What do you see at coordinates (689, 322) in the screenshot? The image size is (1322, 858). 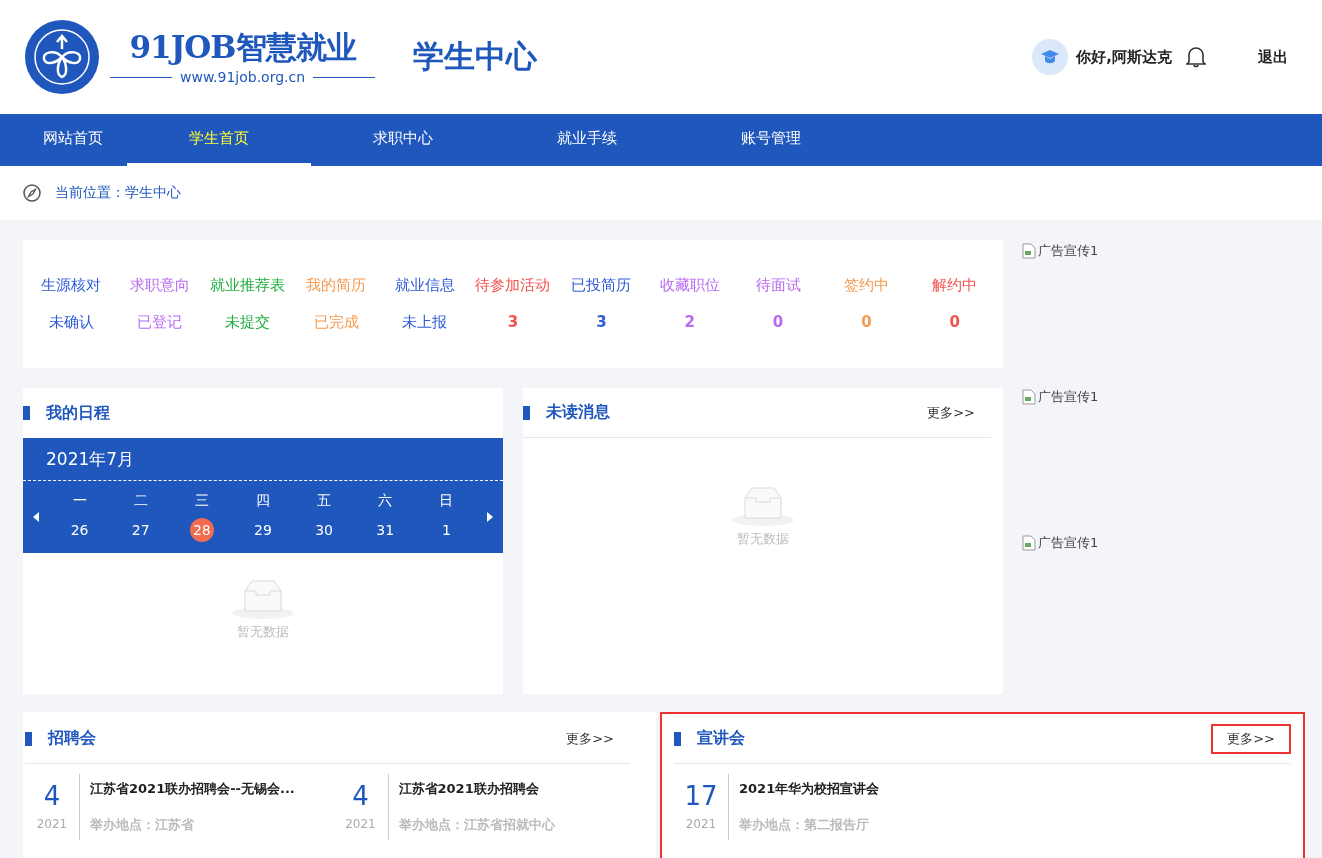 I see `stat-value: 2` at bounding box center [689, 322].